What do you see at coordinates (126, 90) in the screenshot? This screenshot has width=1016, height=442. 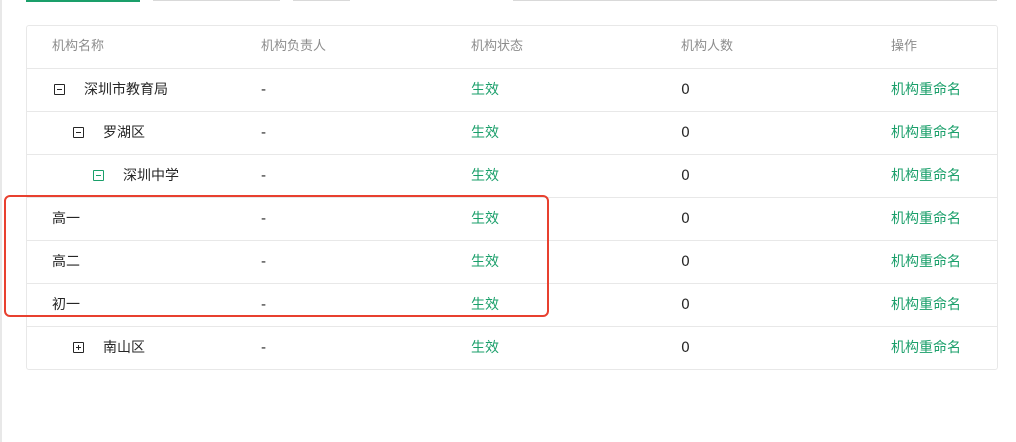 I see `org-name: 深圳市教育局` at bounding box center [126, 90].